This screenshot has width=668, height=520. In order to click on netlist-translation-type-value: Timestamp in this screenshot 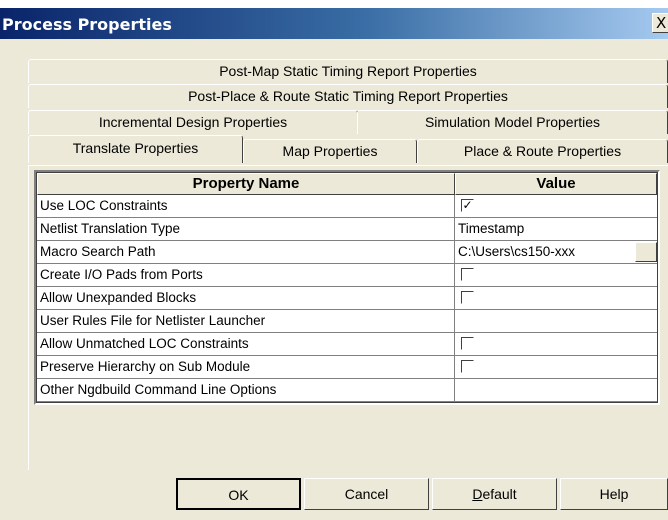, I will do `click(556, 229)`.